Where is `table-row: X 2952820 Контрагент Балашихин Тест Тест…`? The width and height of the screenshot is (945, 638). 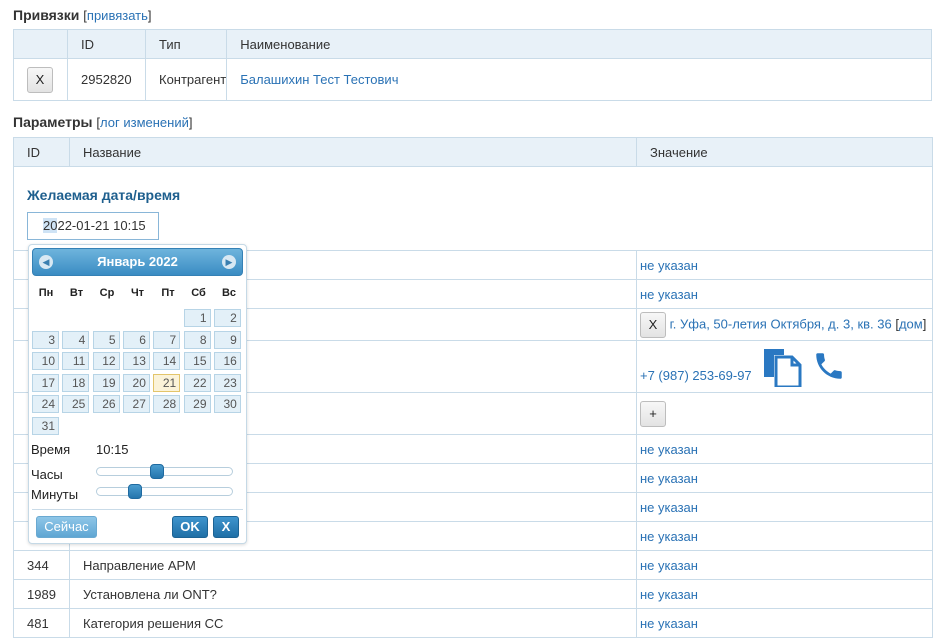
table-row: X 2952820 Контрагент Балашихин Тест Тест… is located at coordinates (472, 79).